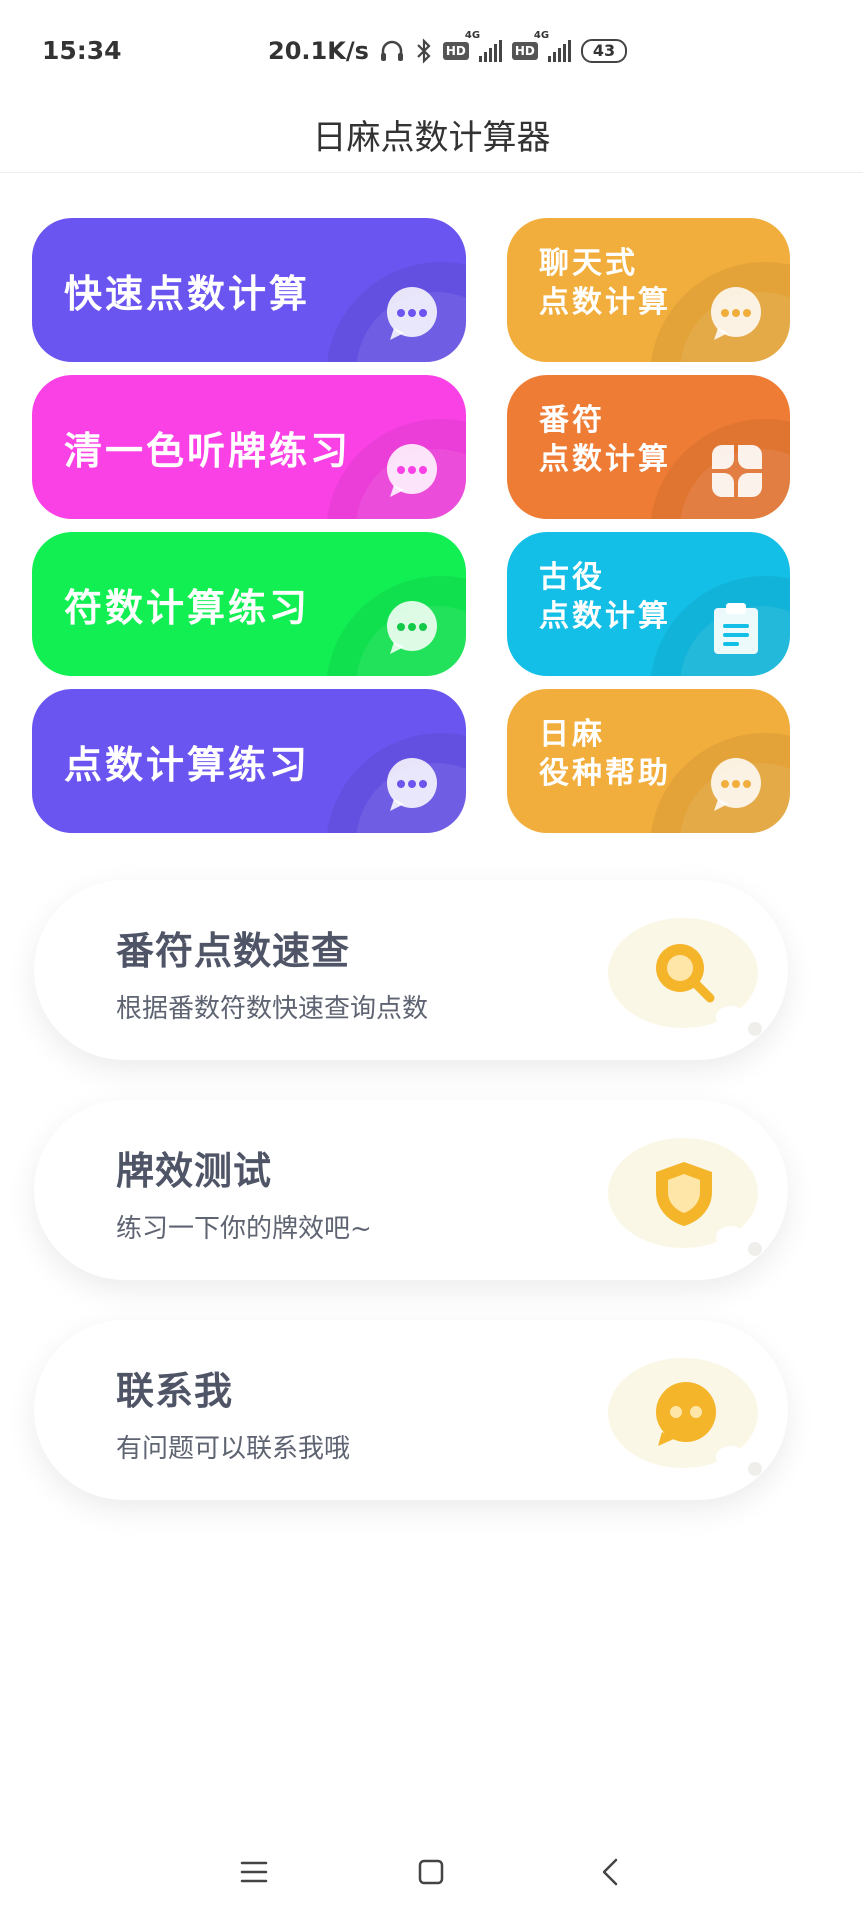  I want to click on signal-icon: 4G, so click(483, 46).